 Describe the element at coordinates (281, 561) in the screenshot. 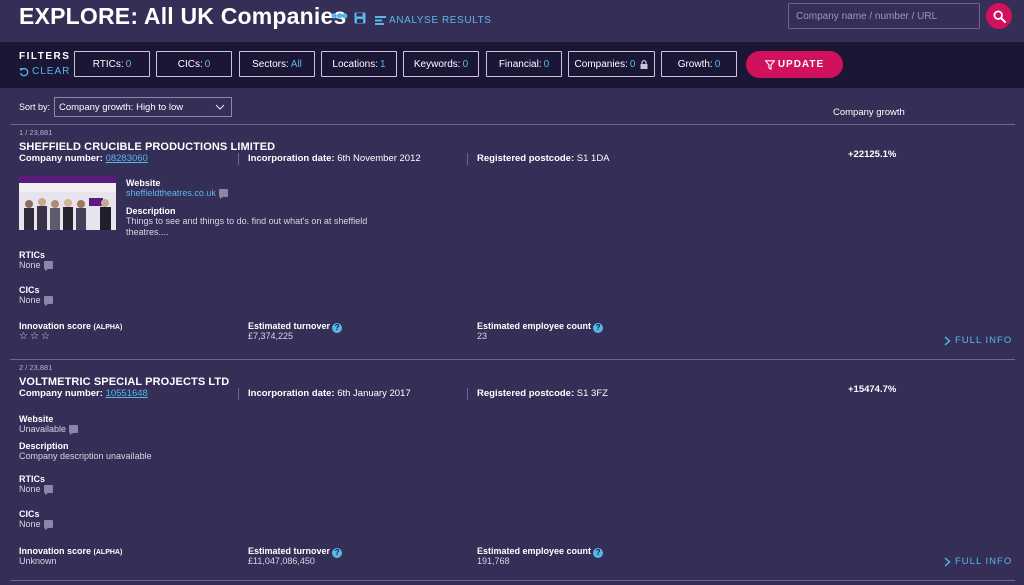

I see `turnover-value: £11,047,086,450` at that location.